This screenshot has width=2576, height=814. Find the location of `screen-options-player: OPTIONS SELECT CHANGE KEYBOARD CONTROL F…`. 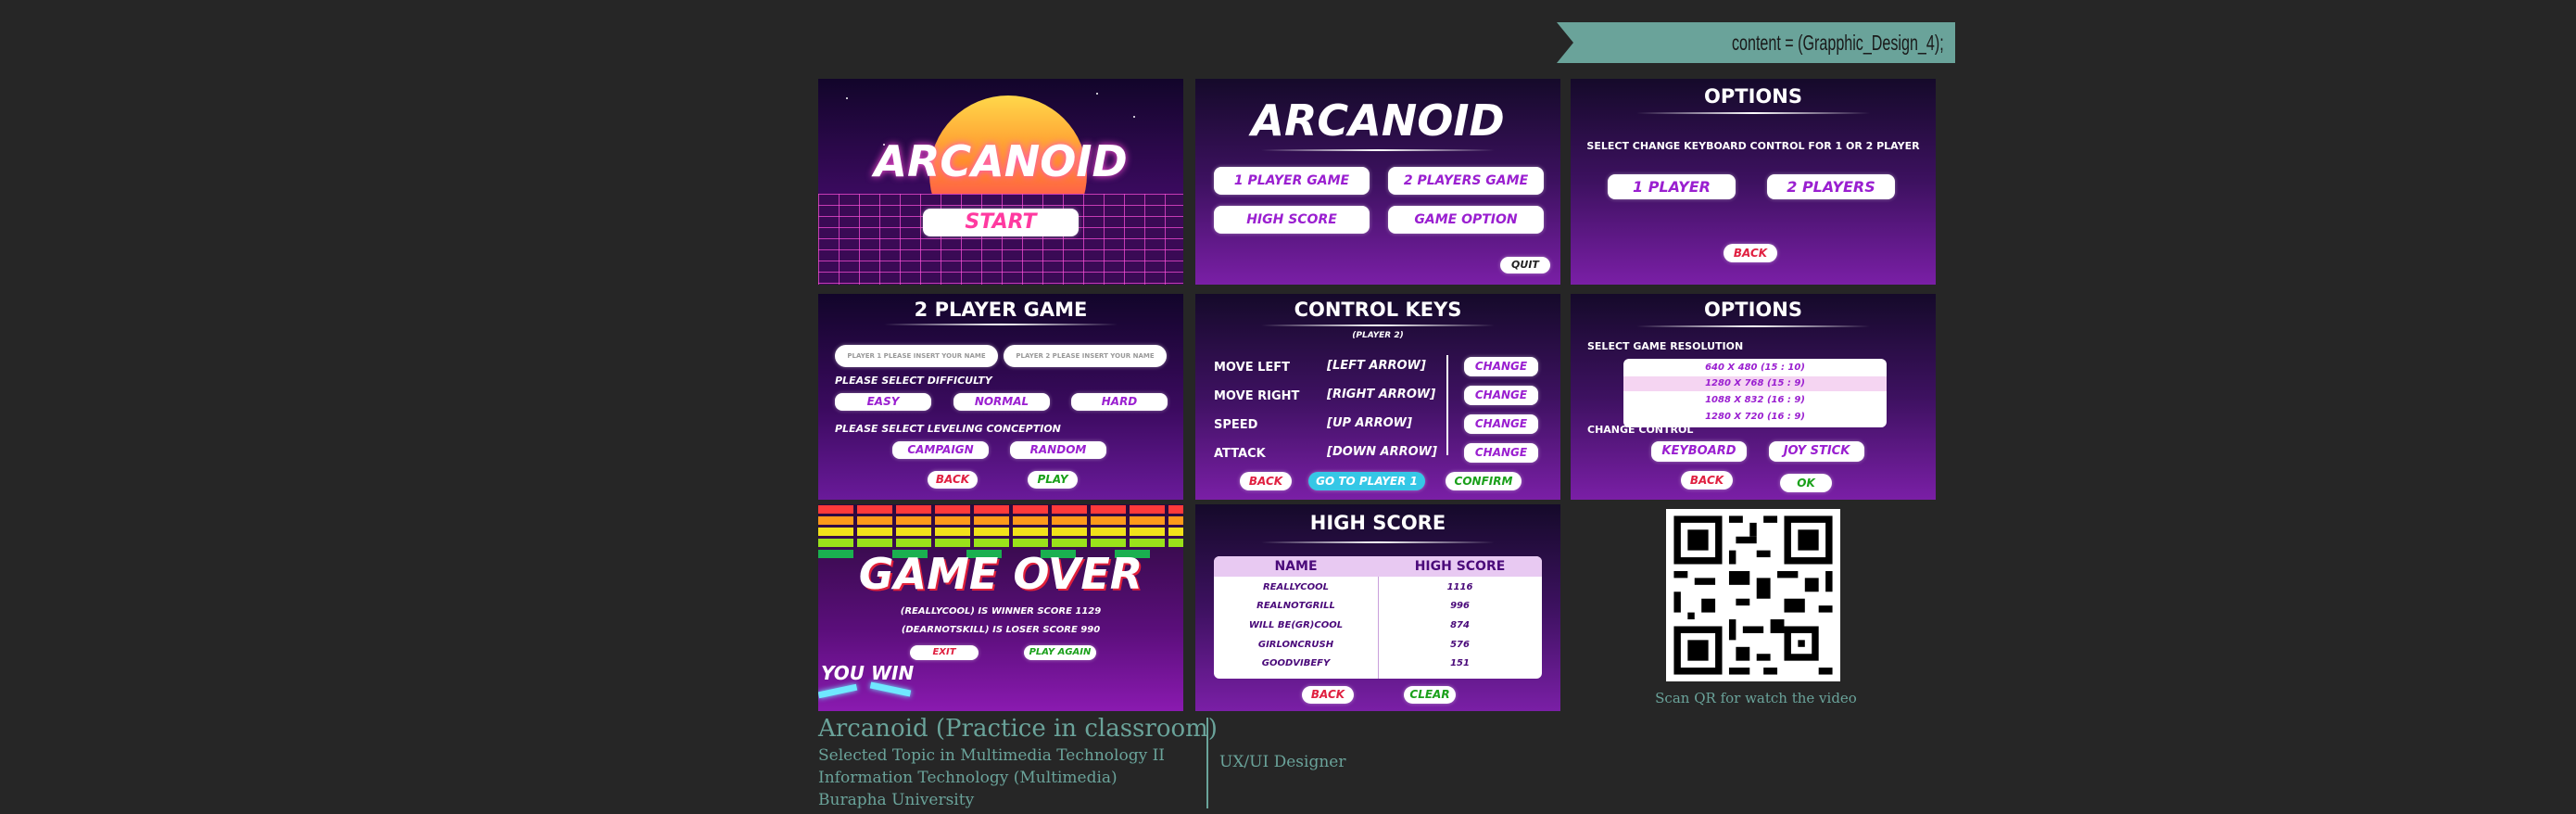

screen-options-player: OPTIONS SELECT CHANGE KEYBOARD CONTROL F… is located at coordinates (1753, 182).